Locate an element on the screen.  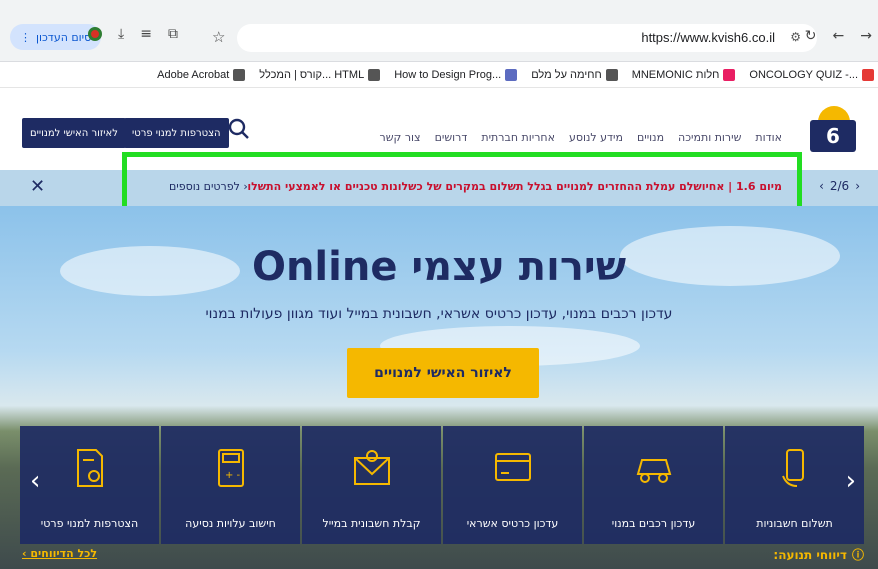
traffic-reports-bar: ⓘ דיווחי תנועה: לכל הדיווחים › is located at coordinates (439, 556).